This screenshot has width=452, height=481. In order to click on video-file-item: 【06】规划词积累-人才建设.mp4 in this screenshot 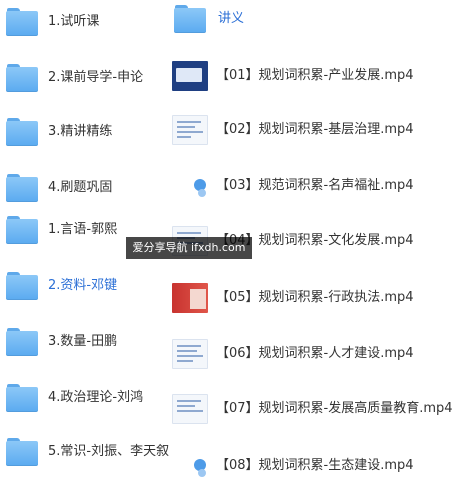, I will do `click(291, 354)`.